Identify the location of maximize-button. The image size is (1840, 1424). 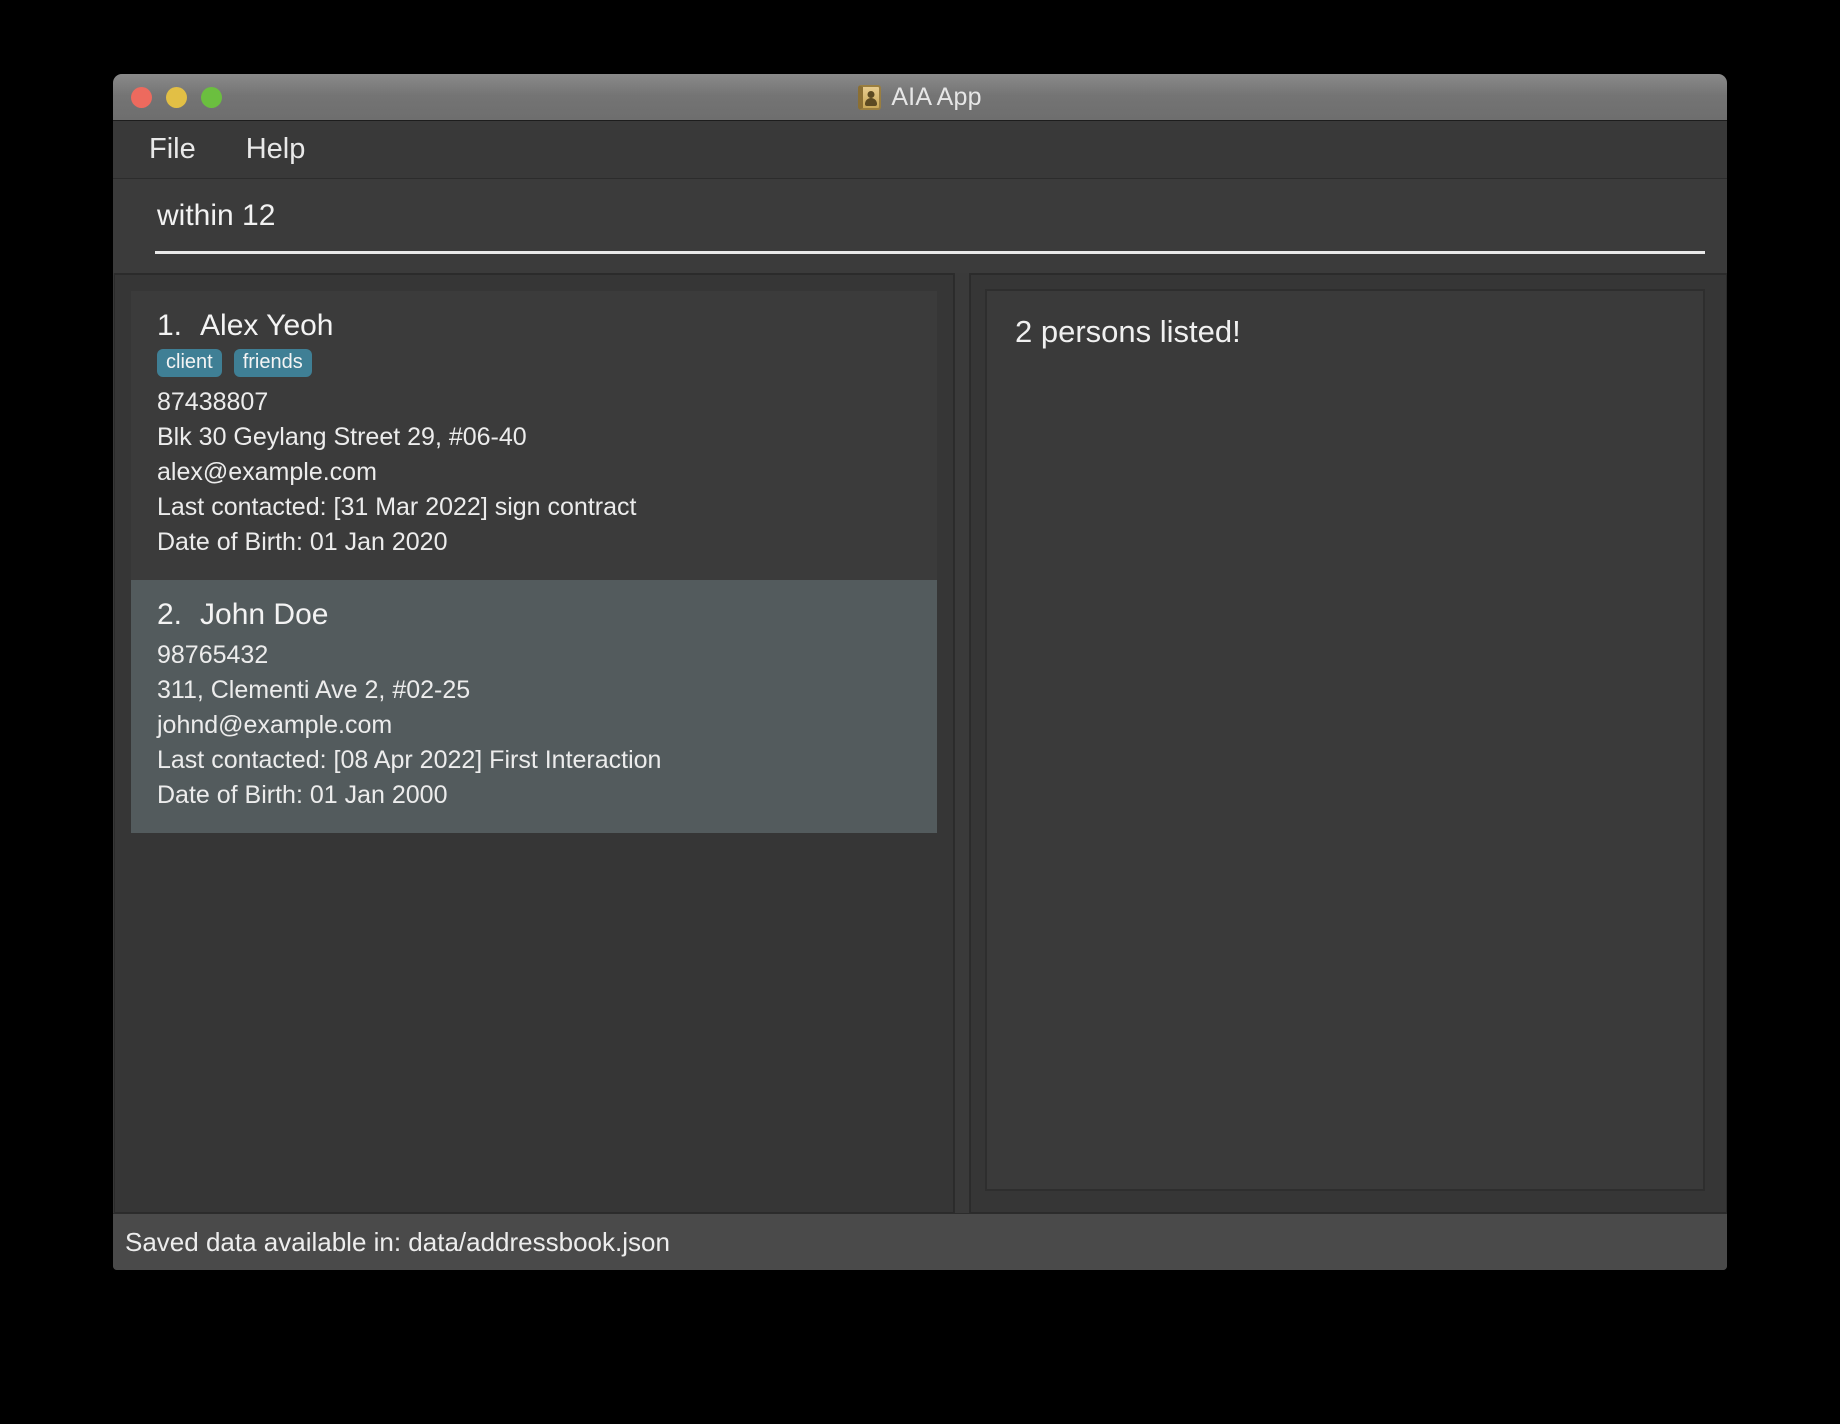
(211, 97).